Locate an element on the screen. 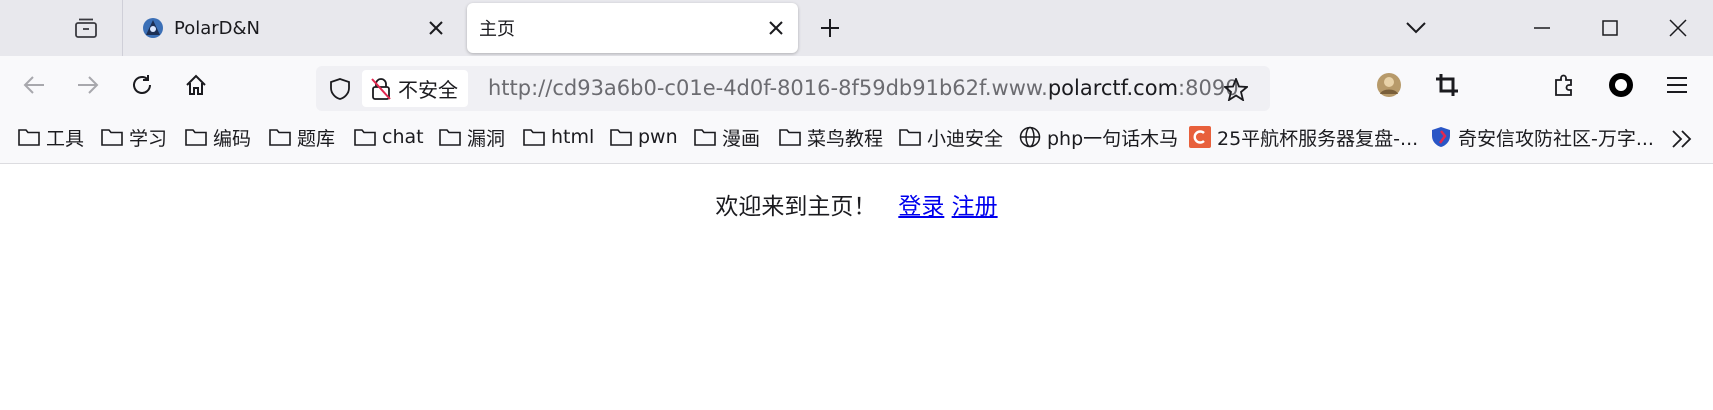 Image resolution: width=1713 pixels, height=410 pixels. bookmark-folder-chat: chat is located at coordinates (389, 137).